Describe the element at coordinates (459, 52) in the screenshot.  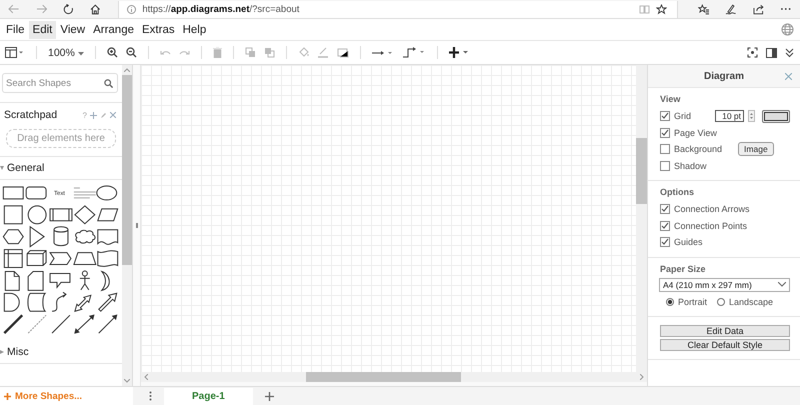
I see `insert-plus-icon` at that location.